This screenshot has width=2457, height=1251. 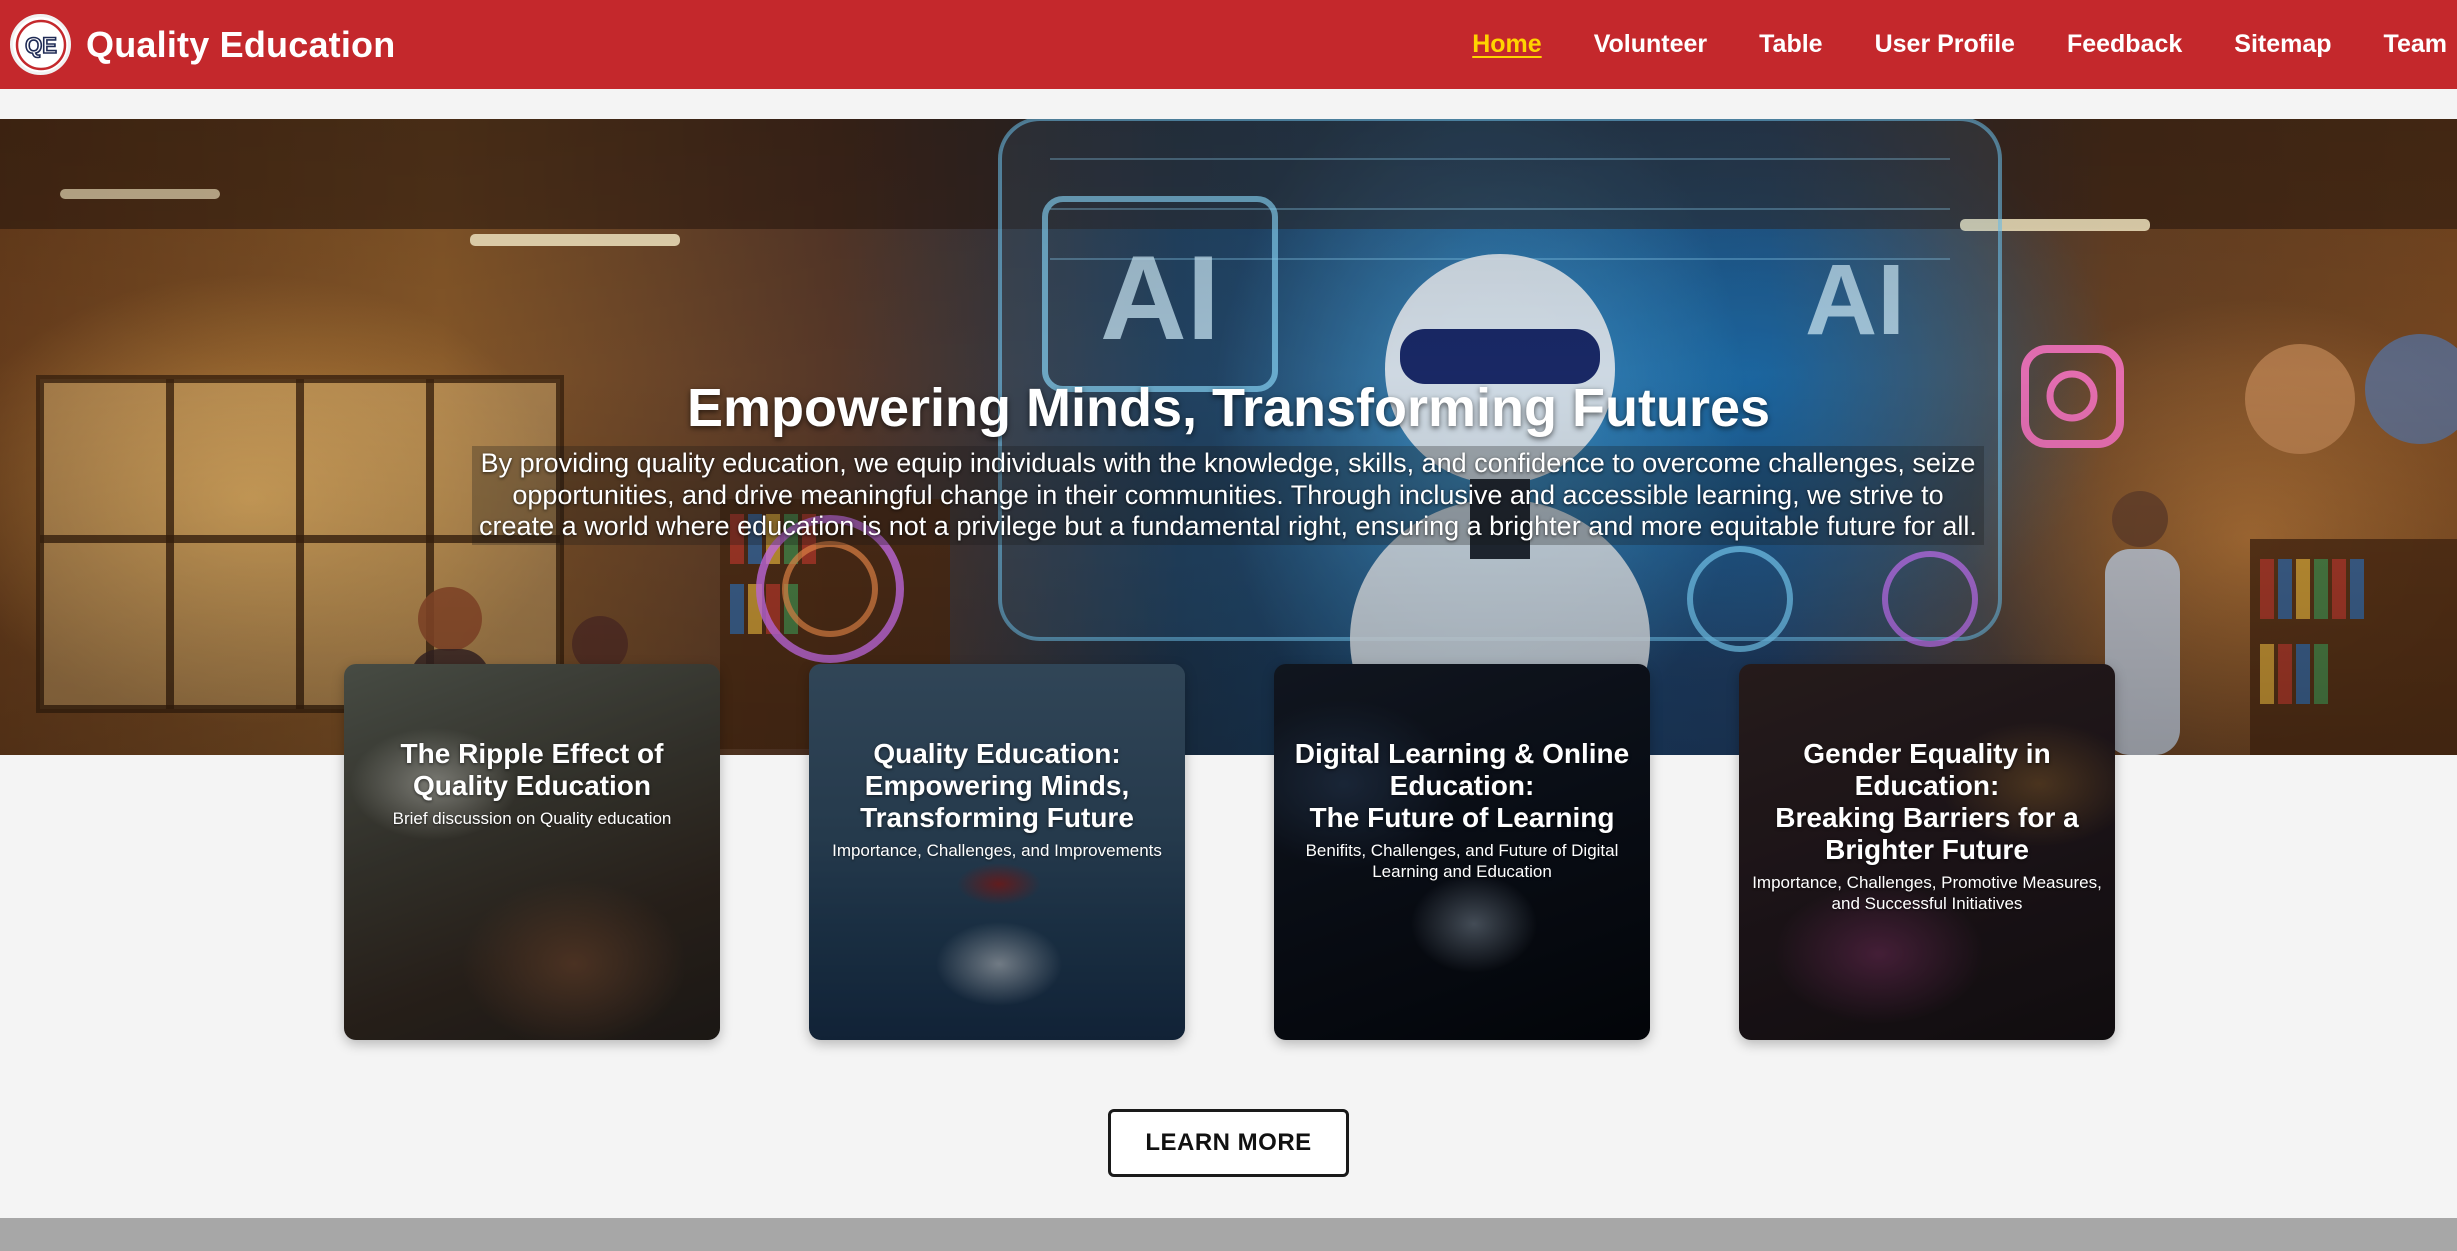 What do you see at coordinates (1790, 44) in the screenshot?
I see `nav-link-table: Table` at bounding box center [1790, 44].